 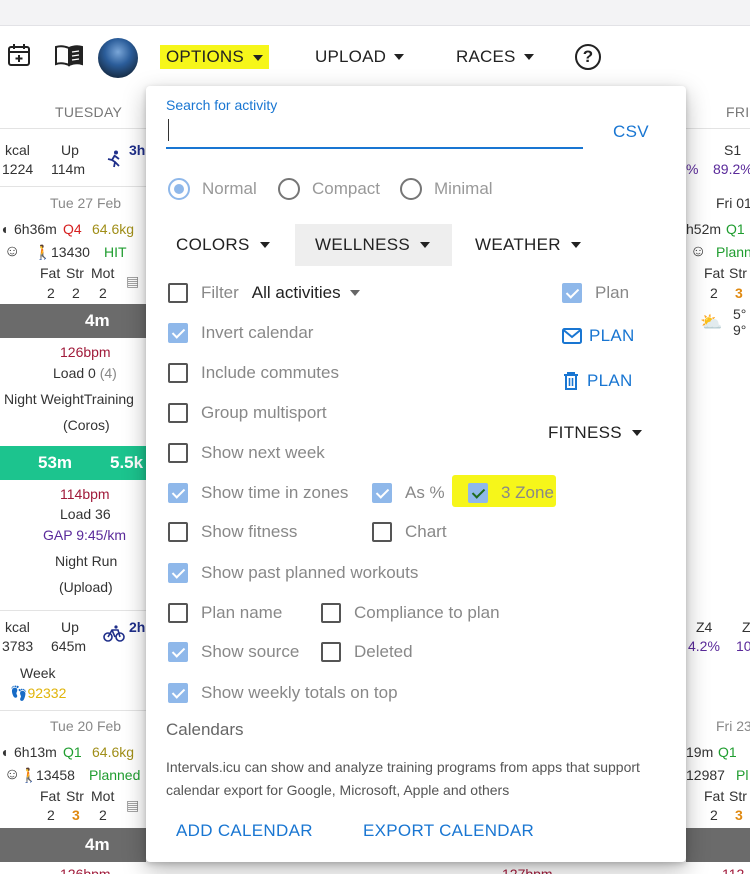 What do you see at coordinates (408, 493) in the screenshot?
I see `as-percent-checkbox: As %` at bounding box center [408, 493].